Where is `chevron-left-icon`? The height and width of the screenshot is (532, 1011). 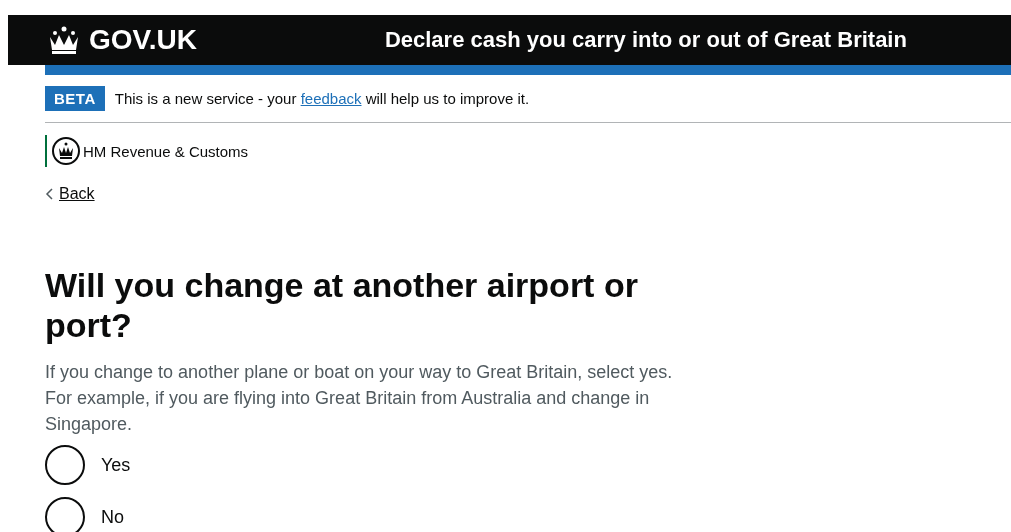
chevron-left-icon is located at coordinates (49, 194).